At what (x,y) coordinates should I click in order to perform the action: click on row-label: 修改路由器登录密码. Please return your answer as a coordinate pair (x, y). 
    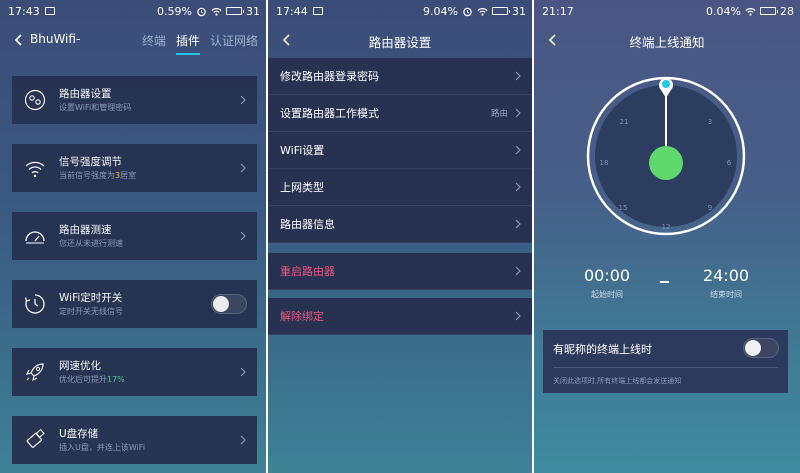
    Looking at the image, I should click on (329, 76).